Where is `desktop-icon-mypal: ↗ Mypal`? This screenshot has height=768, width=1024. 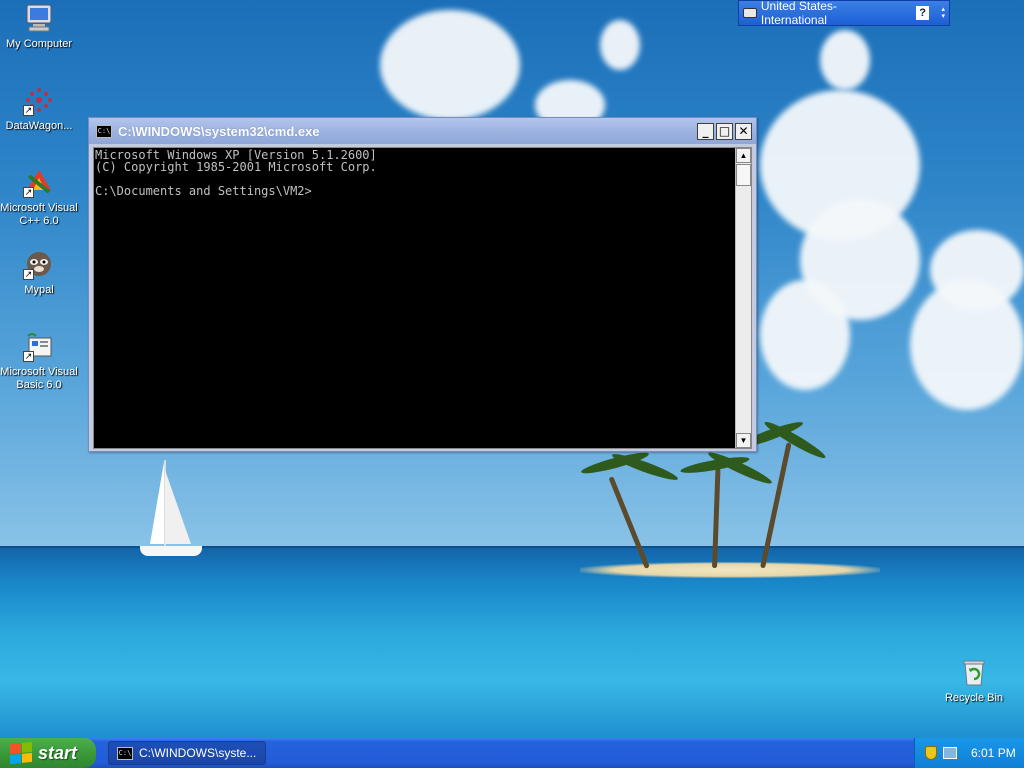 desktop-icon-mypal: ↗ Mypal is located at coordinates (39, 272).